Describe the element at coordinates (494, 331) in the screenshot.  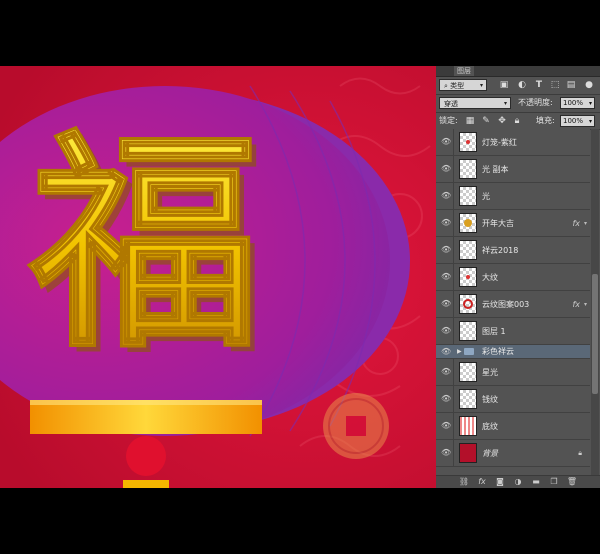
I see `layer-name: 图层 1` at that location.